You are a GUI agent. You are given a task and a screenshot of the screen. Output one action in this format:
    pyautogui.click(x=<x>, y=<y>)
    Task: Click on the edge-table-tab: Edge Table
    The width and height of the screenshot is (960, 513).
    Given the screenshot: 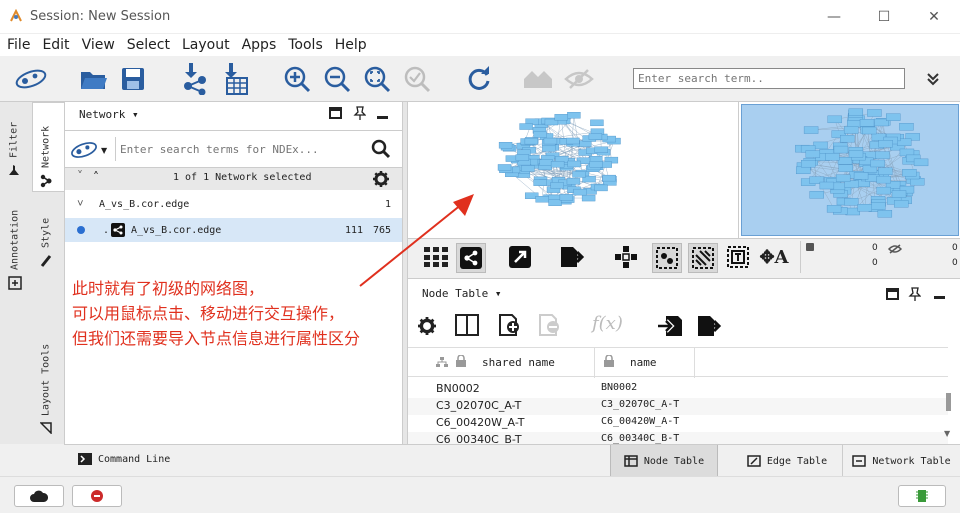 What is the action you would take?
    pyautogui.click(x=787, y=461)
    